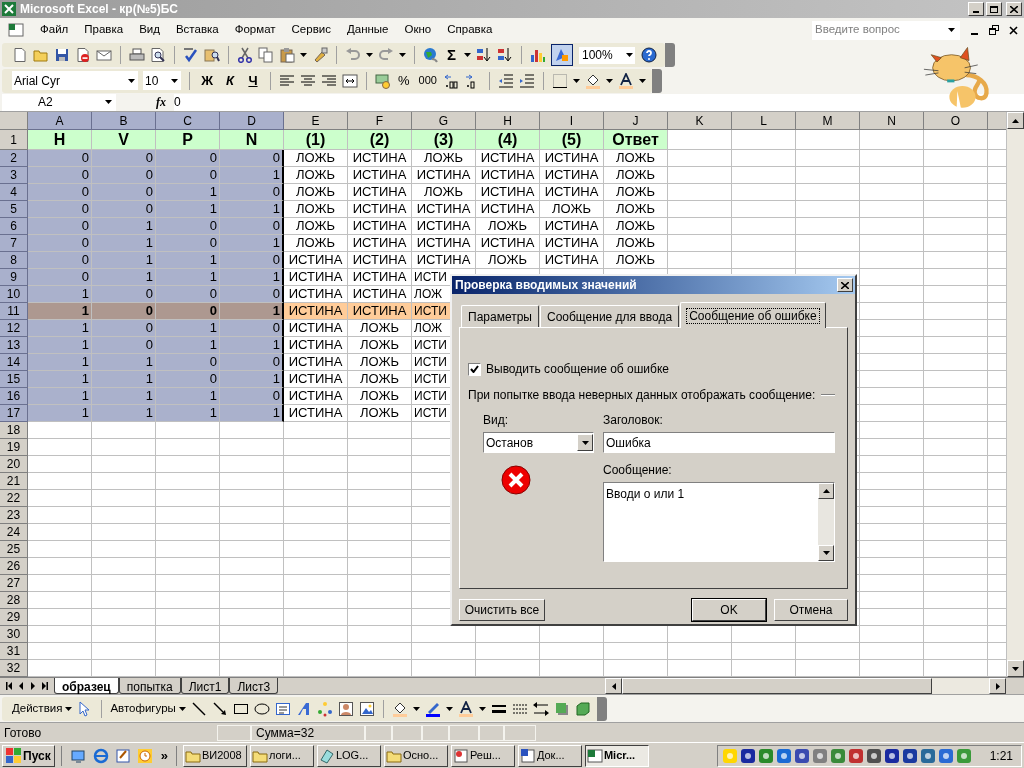 The height and width of the screenshot is (768, 1024). What do you see at coordinates (42, 708) in the screenshot?
I see `actions-menu-button: Действия` at bounding box center [42, 708].